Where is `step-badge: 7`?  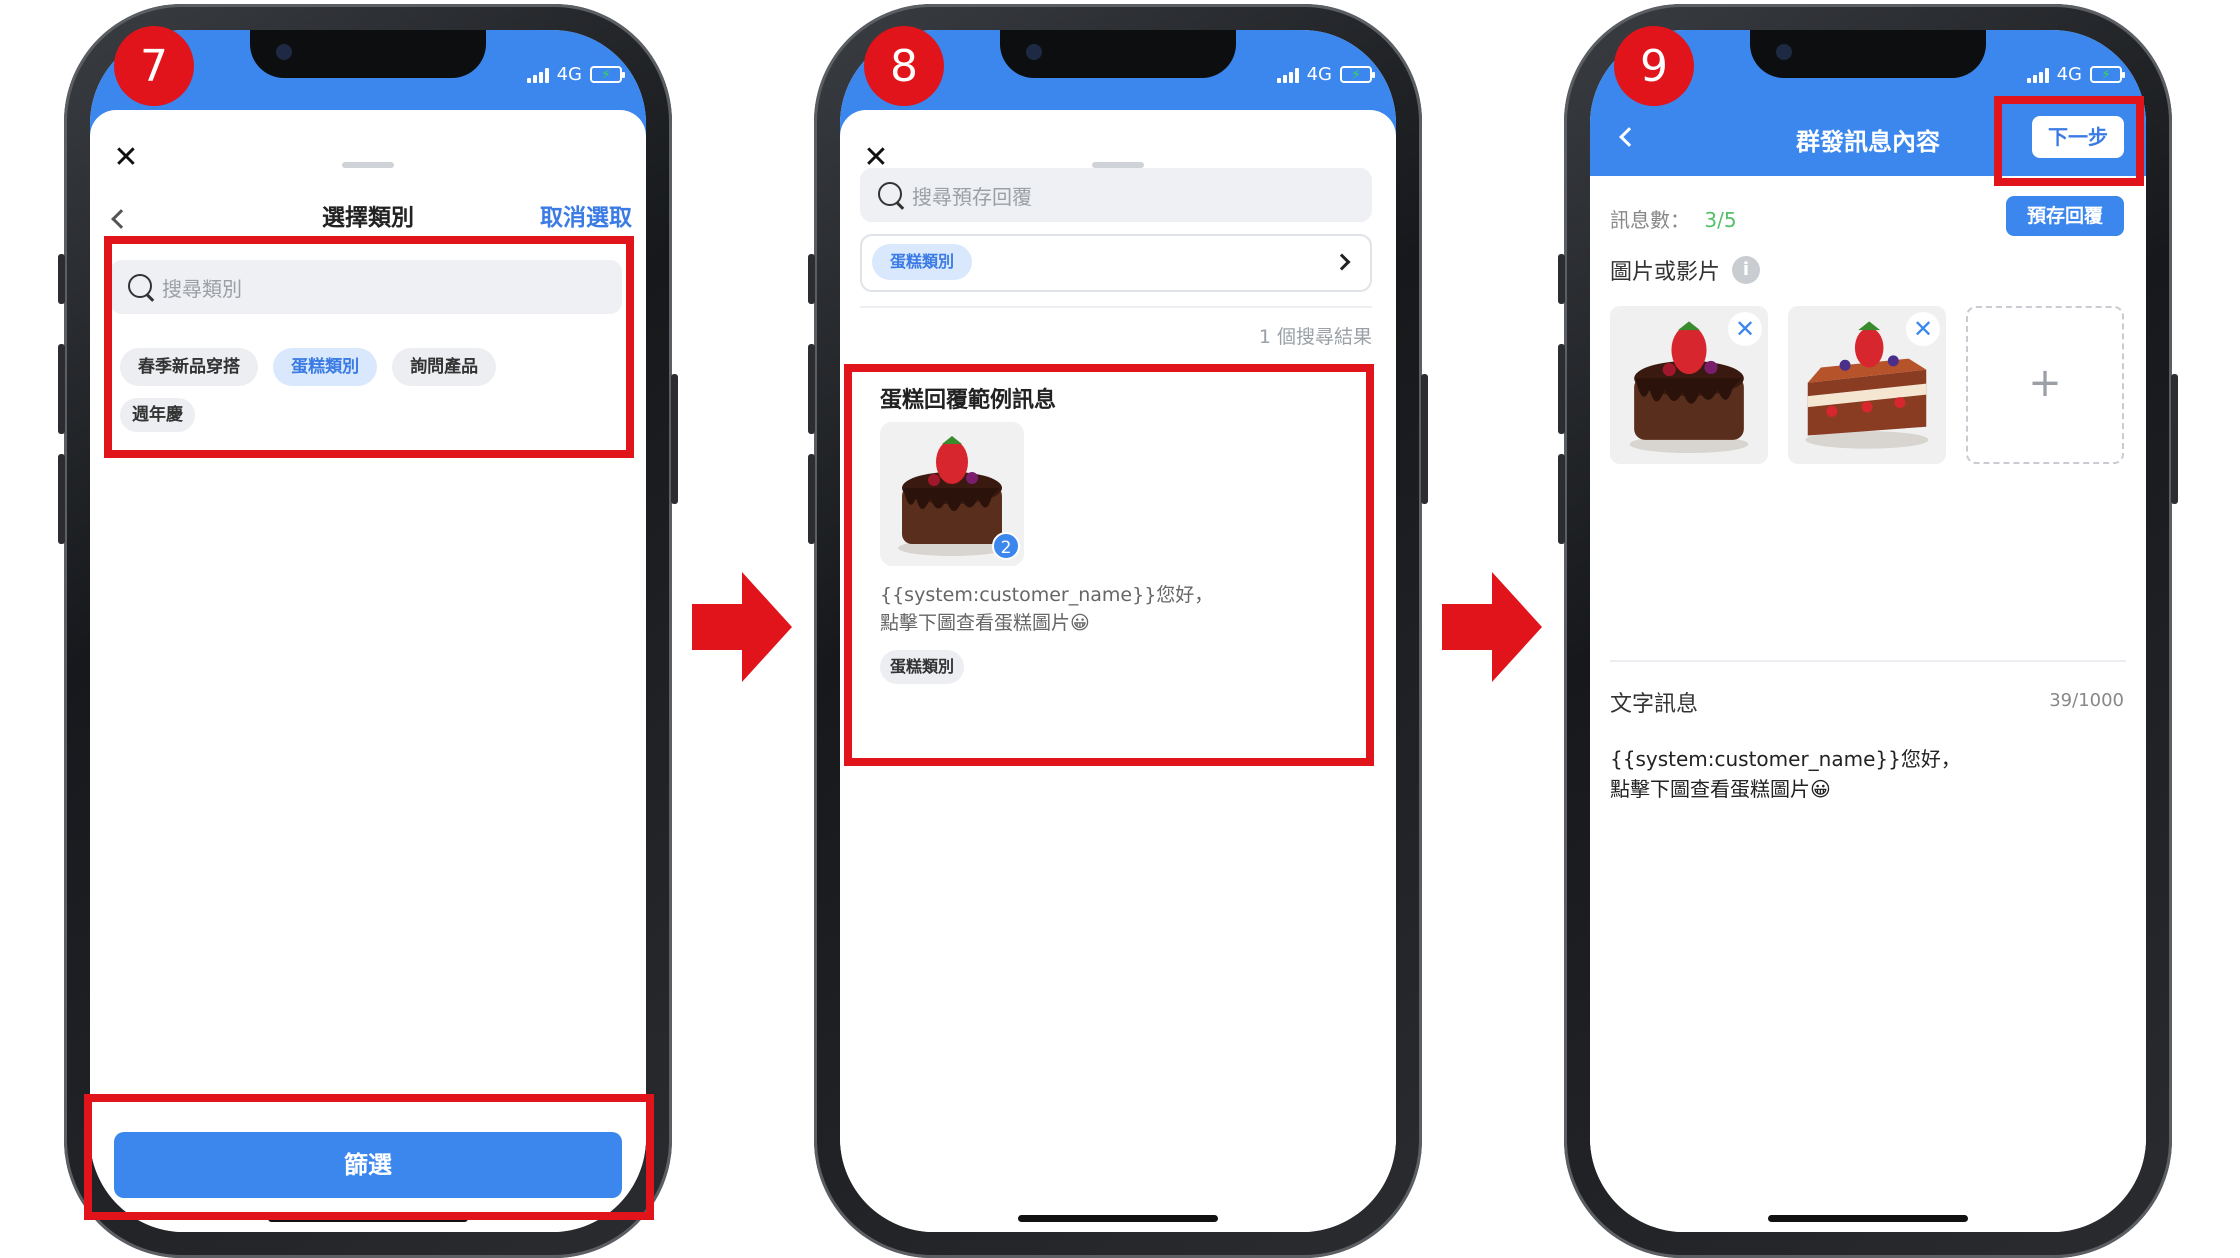
step-badge: 7 is located at coordinates (154, 66).